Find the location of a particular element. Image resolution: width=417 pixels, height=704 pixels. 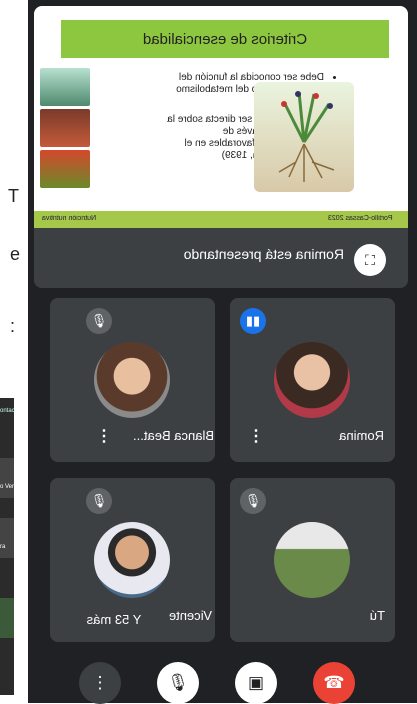

camera-toggle-button: ▣ is located at coordinates (256, 683).